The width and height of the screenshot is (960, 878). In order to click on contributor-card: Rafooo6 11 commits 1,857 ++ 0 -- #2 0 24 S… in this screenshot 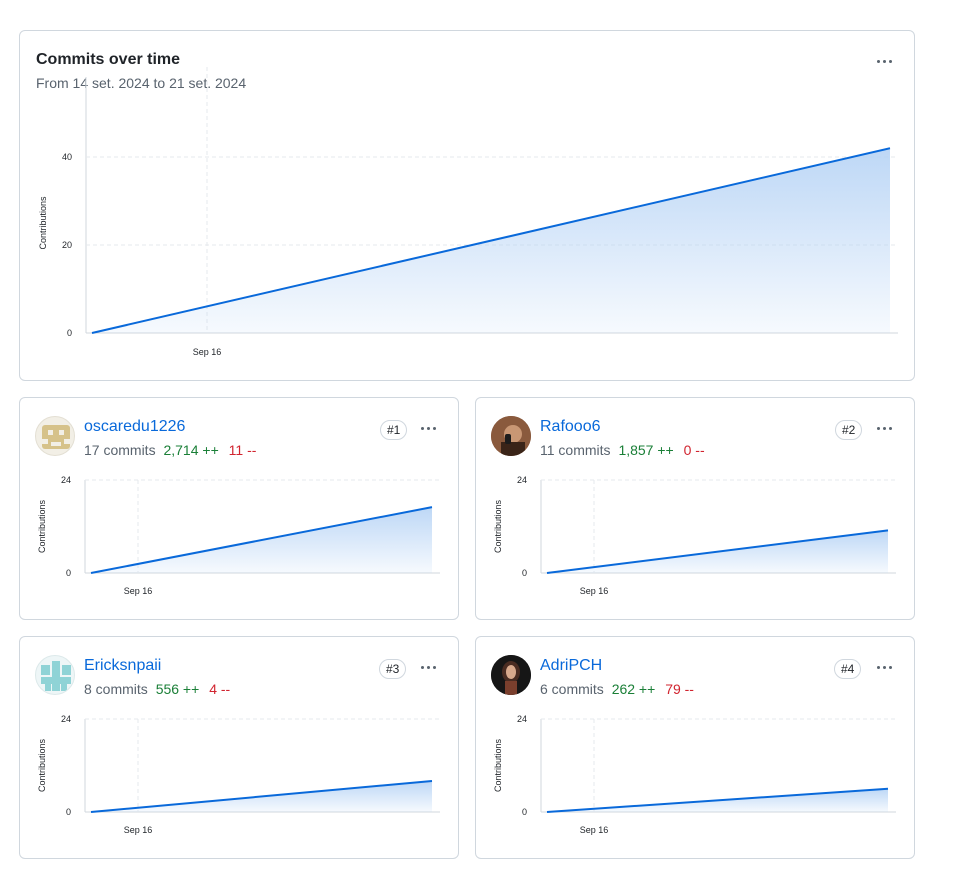, I will do `click(695, 508)`.